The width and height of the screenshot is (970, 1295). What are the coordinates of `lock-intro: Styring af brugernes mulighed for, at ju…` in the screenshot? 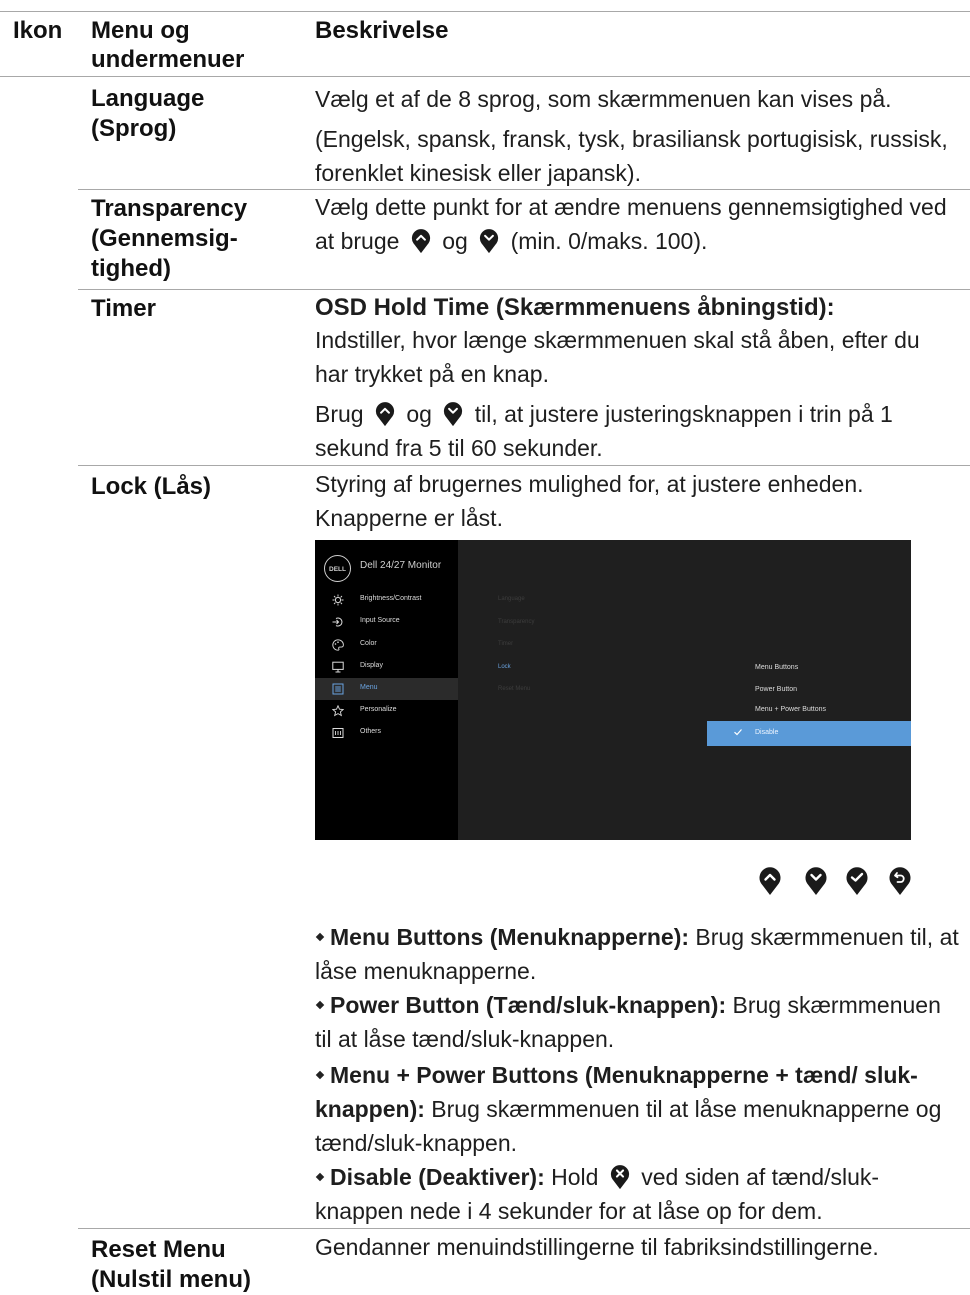 It's located at (589, 501).